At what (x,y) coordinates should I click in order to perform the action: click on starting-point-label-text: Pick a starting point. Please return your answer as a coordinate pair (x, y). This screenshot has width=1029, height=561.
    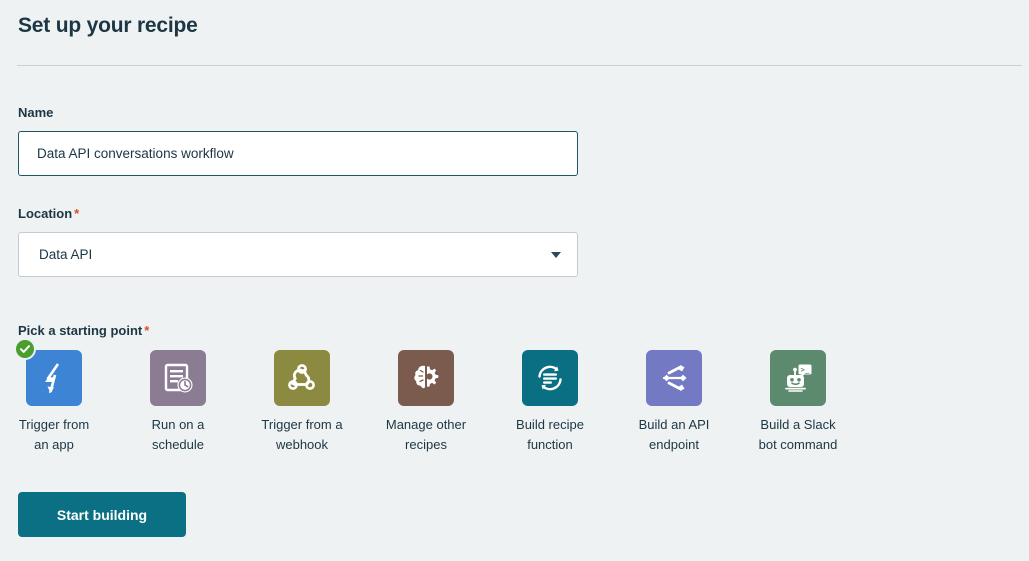
    Looking at the image, I should click on (80, 330).